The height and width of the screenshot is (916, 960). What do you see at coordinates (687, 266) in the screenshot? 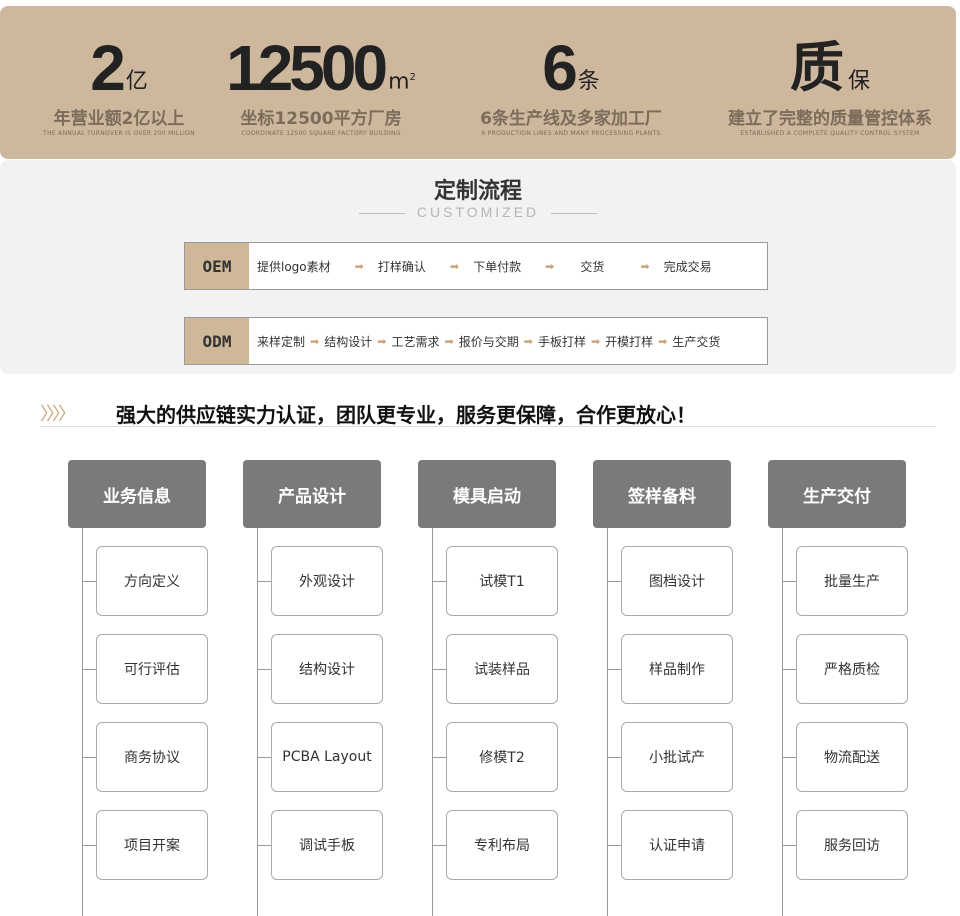
I see `flow-step: 完成交易` at bounding box center [687, 266].